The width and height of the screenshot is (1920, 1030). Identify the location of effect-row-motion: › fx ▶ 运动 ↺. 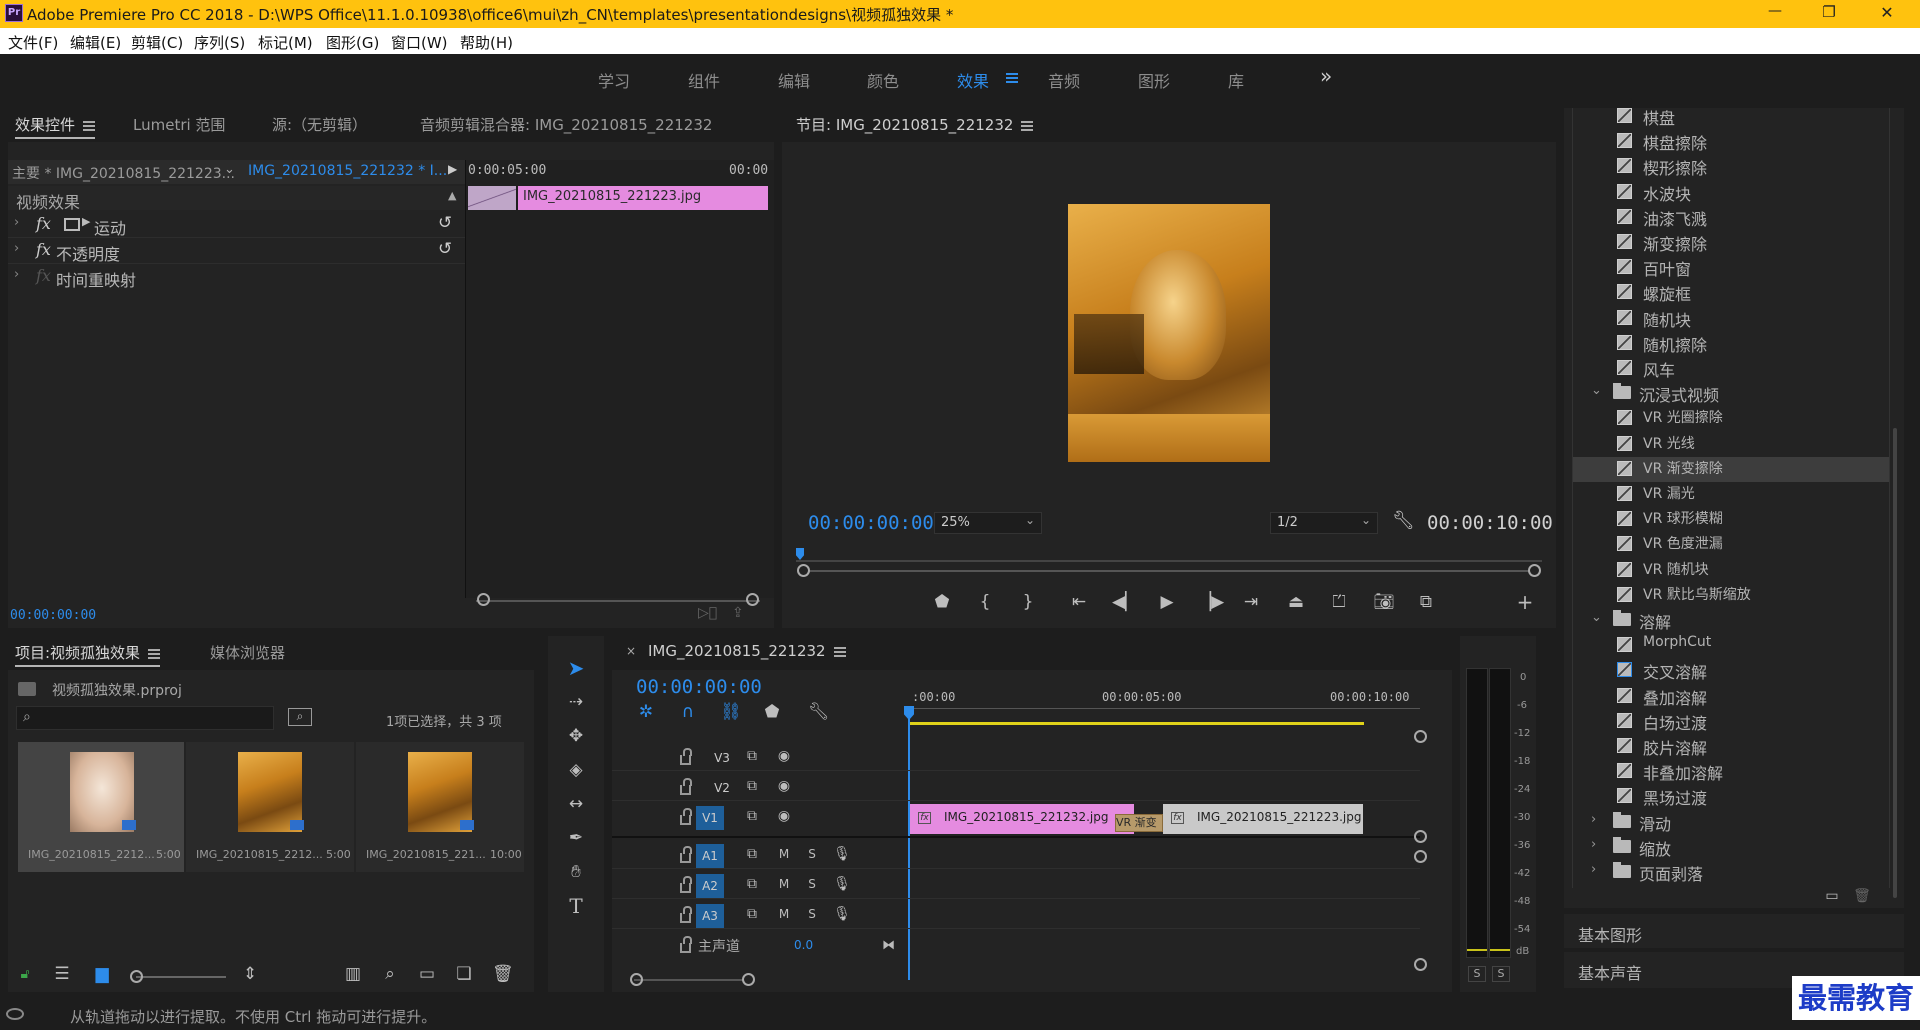
(236, 225).